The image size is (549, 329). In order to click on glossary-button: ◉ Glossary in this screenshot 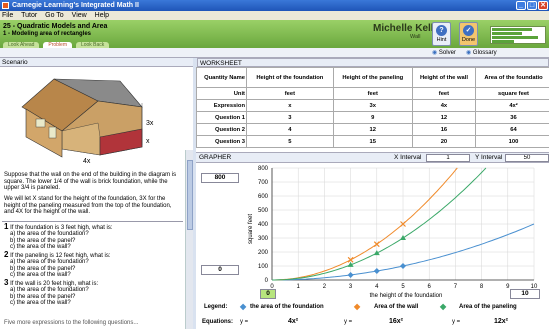, I will do `click(481, 52)`.